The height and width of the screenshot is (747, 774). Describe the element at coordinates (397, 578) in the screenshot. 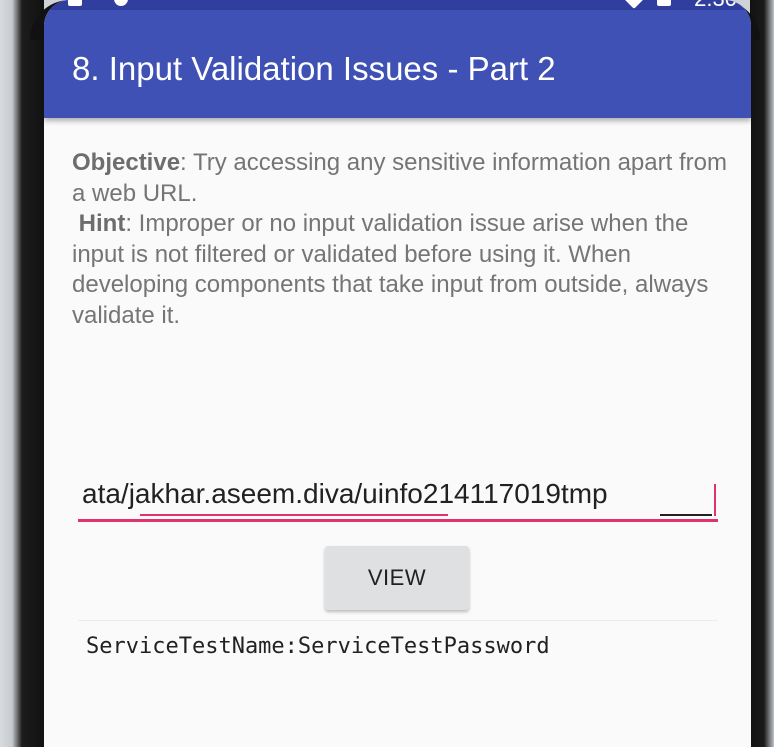

I see `view-button: VIEW` at that location.